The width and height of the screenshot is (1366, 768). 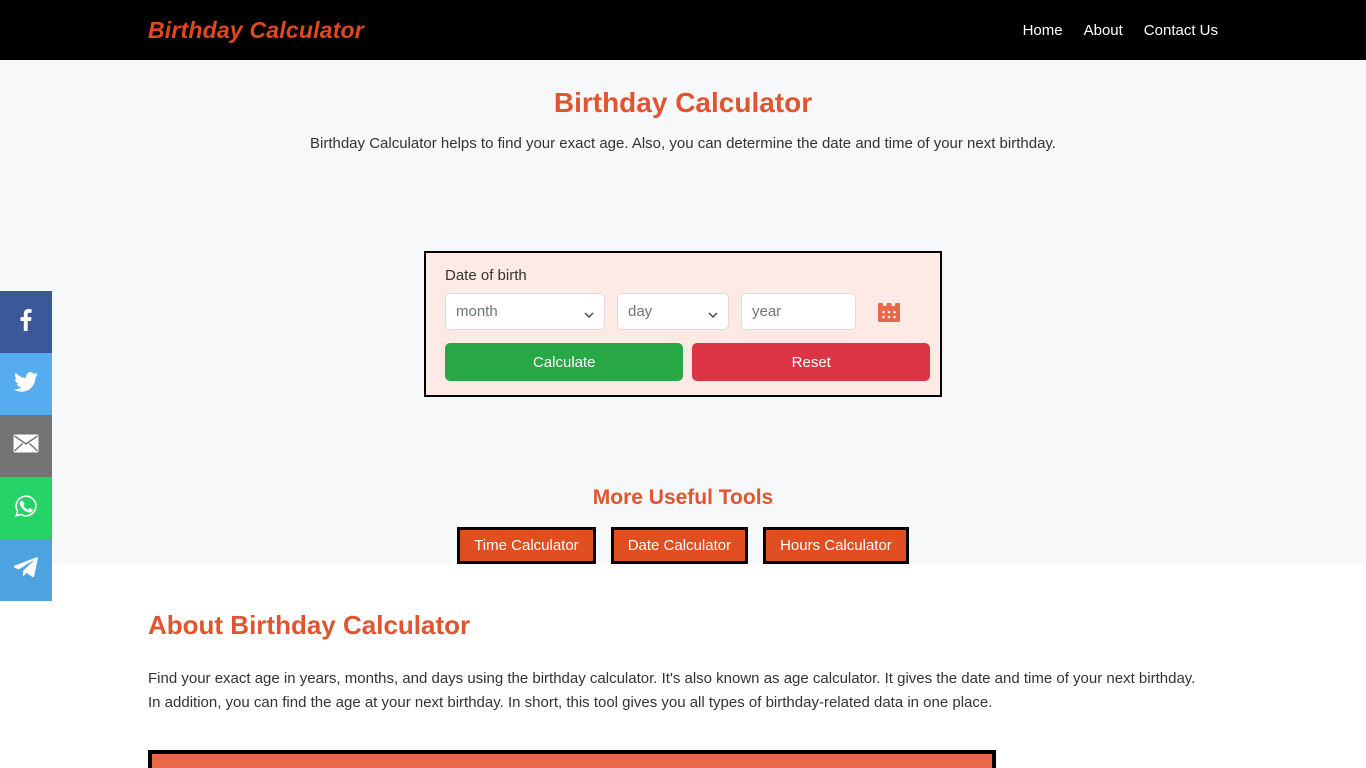 I want to click on year-input, so click(x=798, y=311).